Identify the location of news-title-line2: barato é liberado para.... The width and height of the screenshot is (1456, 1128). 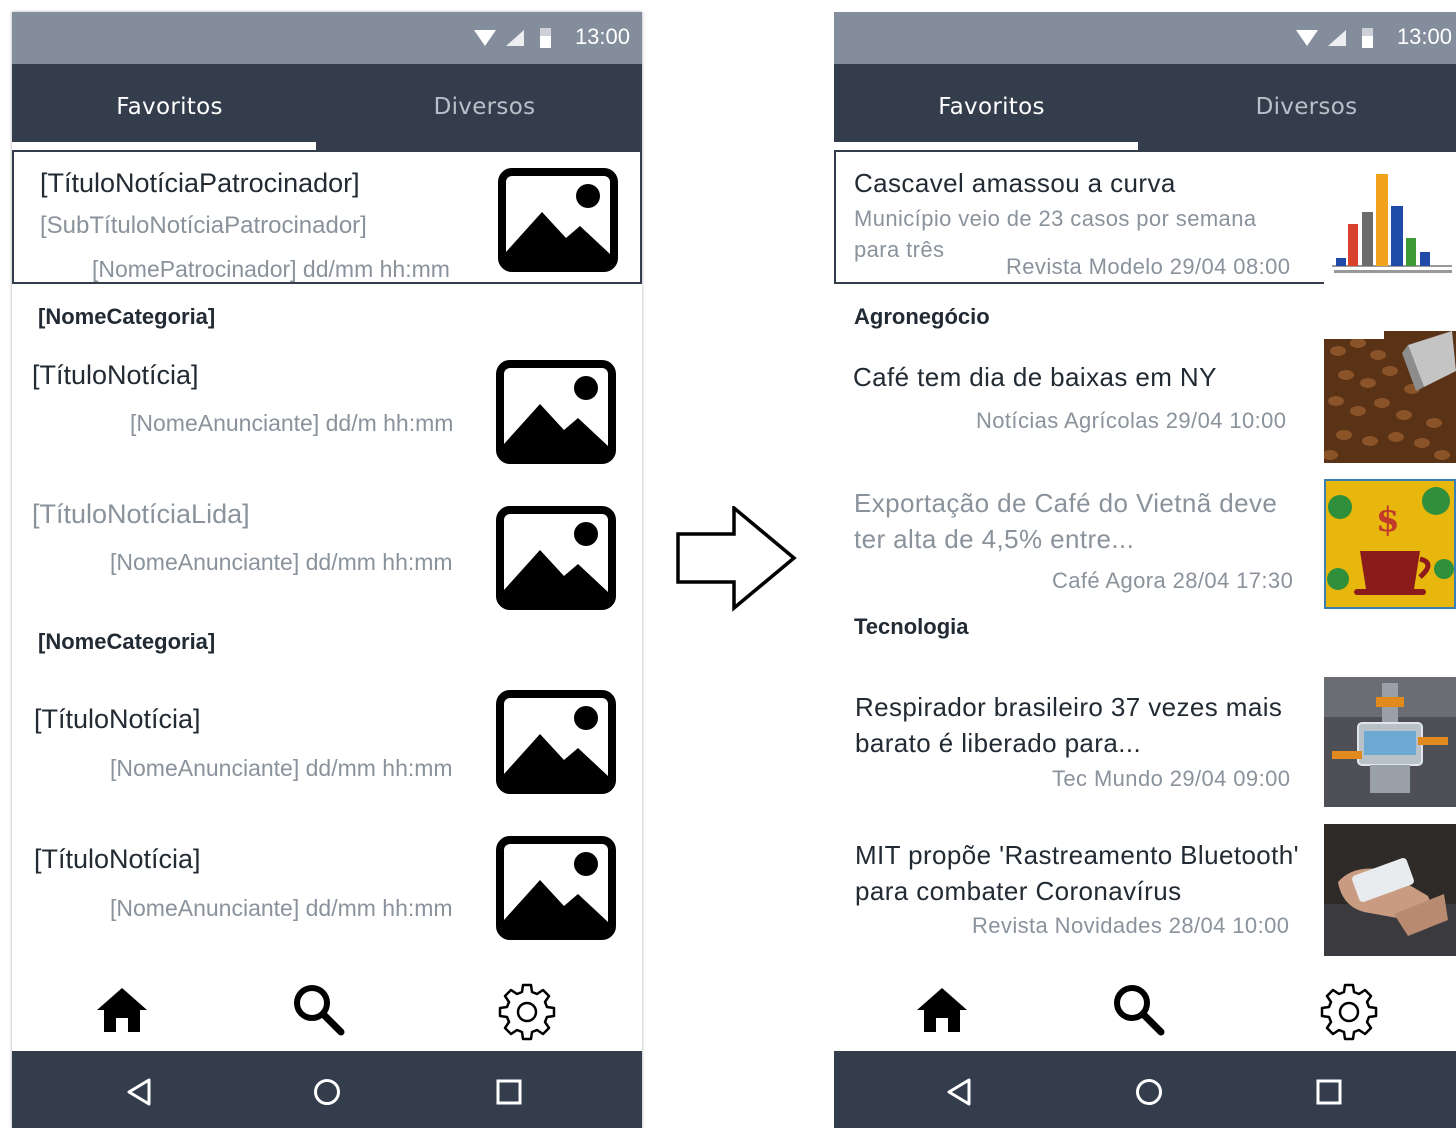
(998, 743).